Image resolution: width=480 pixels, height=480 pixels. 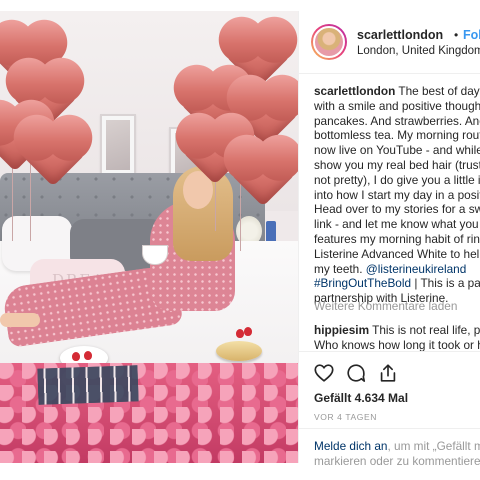 I want to click on caption-username: scarlettlondon, so click(x=354, y=91).